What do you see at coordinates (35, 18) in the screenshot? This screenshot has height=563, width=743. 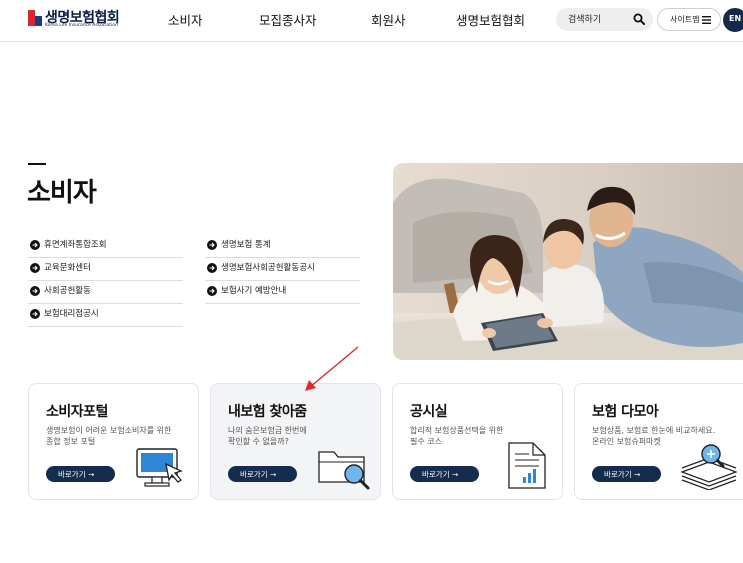 I see `logo-mark-icon` at bounding box center [35, 18].